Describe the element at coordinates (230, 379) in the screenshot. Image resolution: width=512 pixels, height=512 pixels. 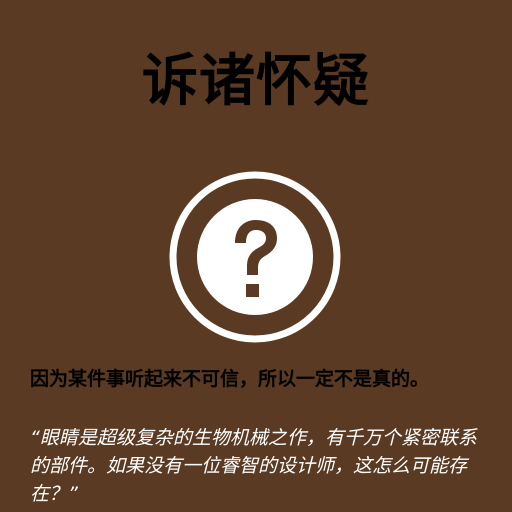
I see `definition-text: 因为某件事听起来不可信，所以一定不是真的。` at that location.